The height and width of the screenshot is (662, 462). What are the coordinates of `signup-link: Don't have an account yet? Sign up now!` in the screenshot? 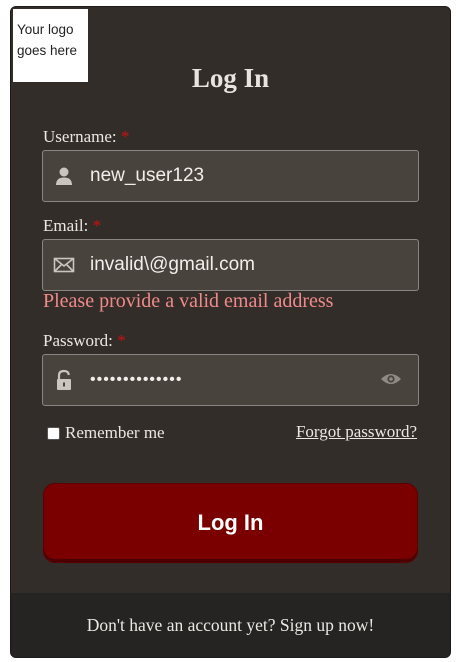 It's located at (230, 625).